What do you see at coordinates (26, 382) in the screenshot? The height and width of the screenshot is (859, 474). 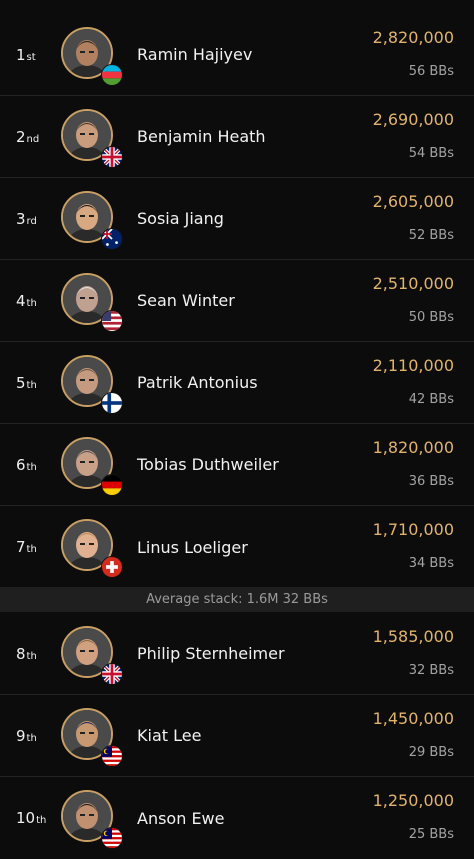 I see `position: 5th` at bounding box center [26, 382].